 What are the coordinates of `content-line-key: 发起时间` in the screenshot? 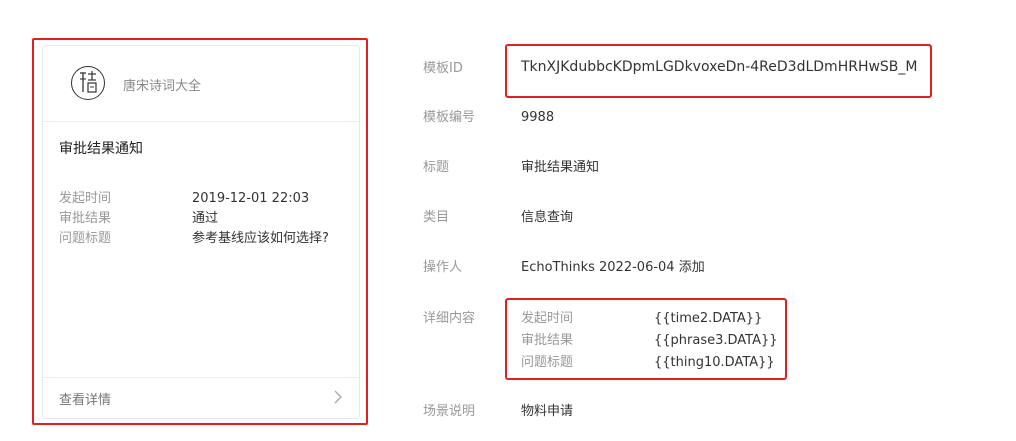 It's located at (547, 318).